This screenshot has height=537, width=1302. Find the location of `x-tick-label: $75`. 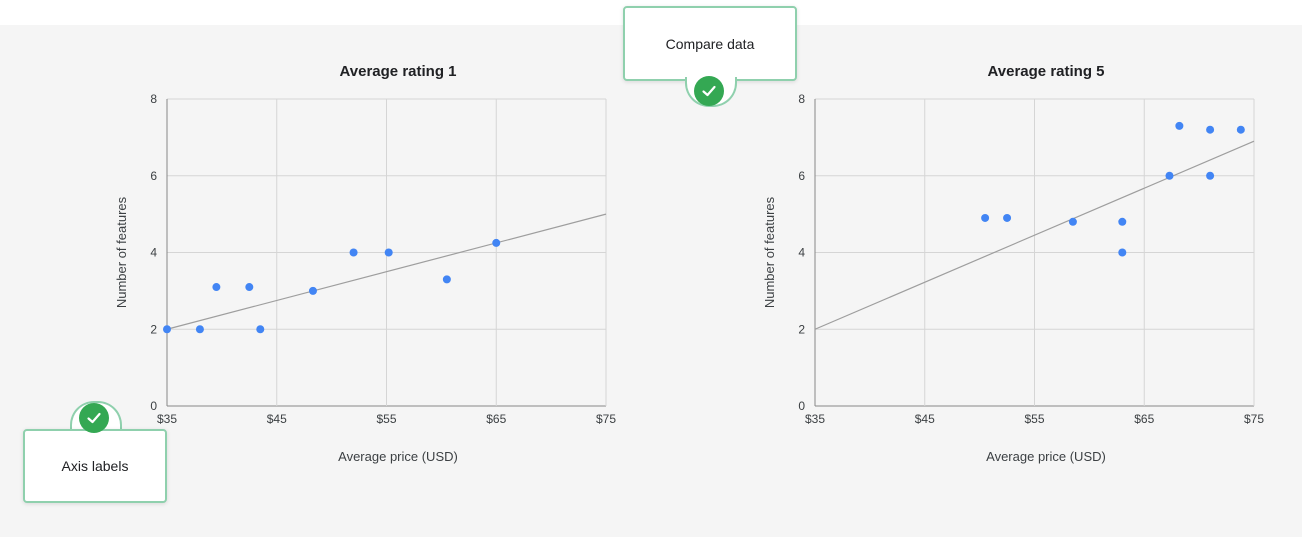

x-tick-label: $75 is located at coordinates (1254, 419).